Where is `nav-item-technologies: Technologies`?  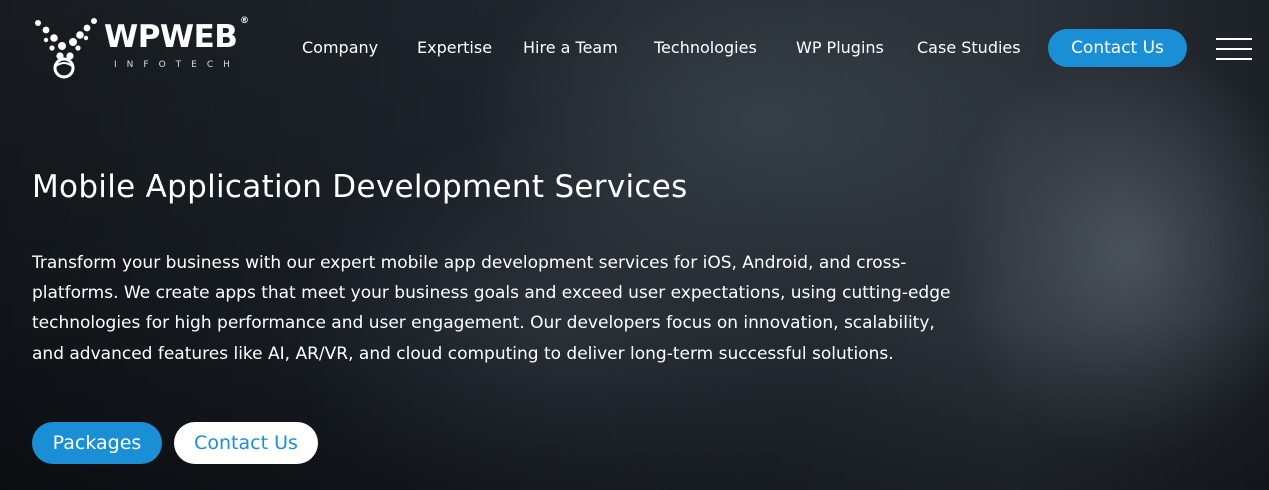 nav-item-technologies: Technologies is located at coordinates (705, 48).